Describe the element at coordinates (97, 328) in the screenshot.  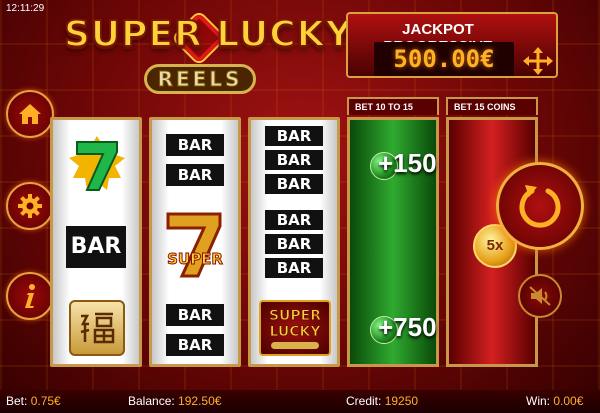
I see `fortune-tile-symbol` at that location.